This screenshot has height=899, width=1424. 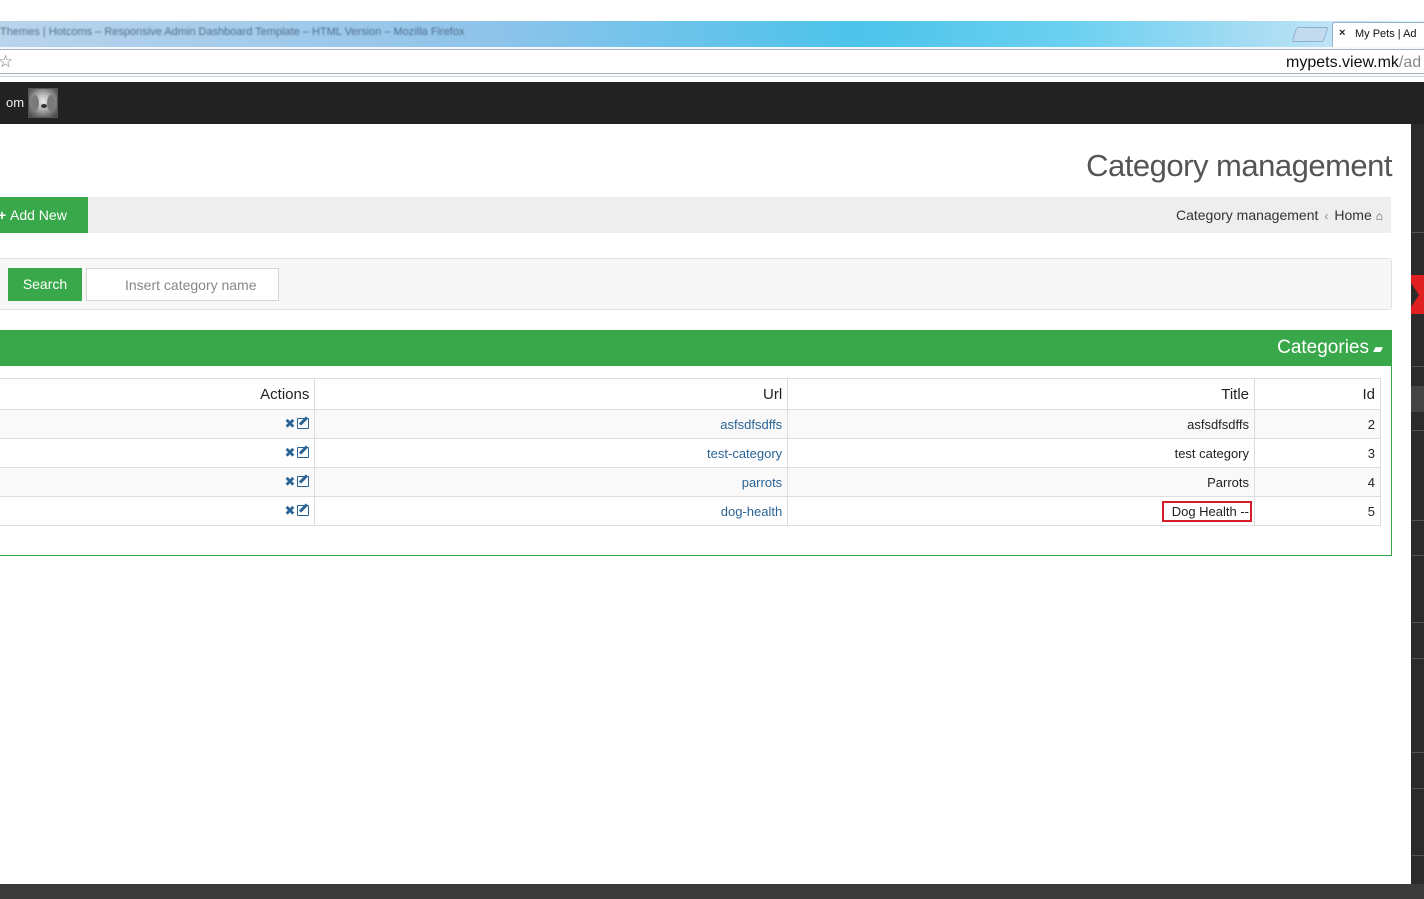 I want to click on dog-avatar-icon, so click(x=43, y=103).